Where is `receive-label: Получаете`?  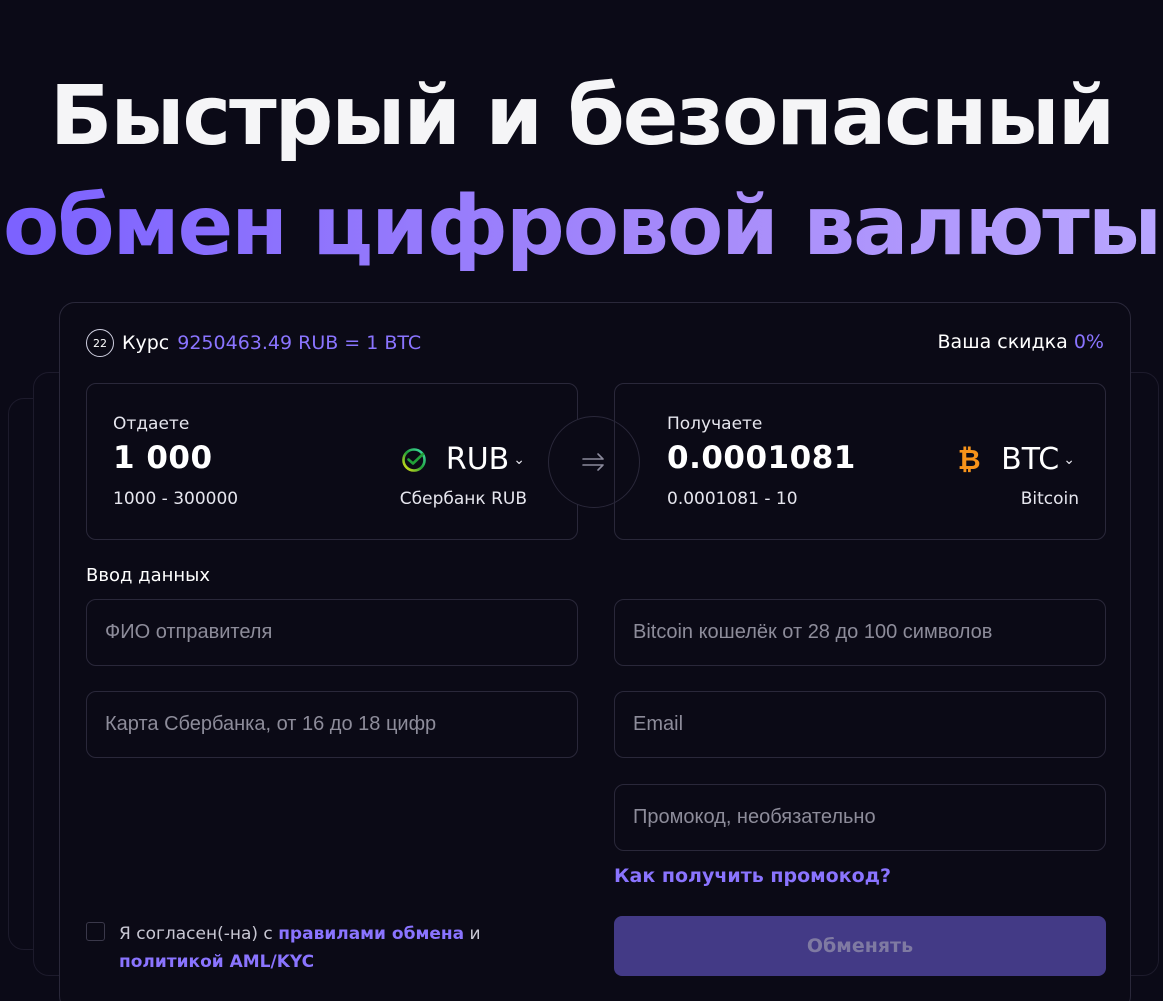 receive-label: Получаете is located at coordinates (715, 424).